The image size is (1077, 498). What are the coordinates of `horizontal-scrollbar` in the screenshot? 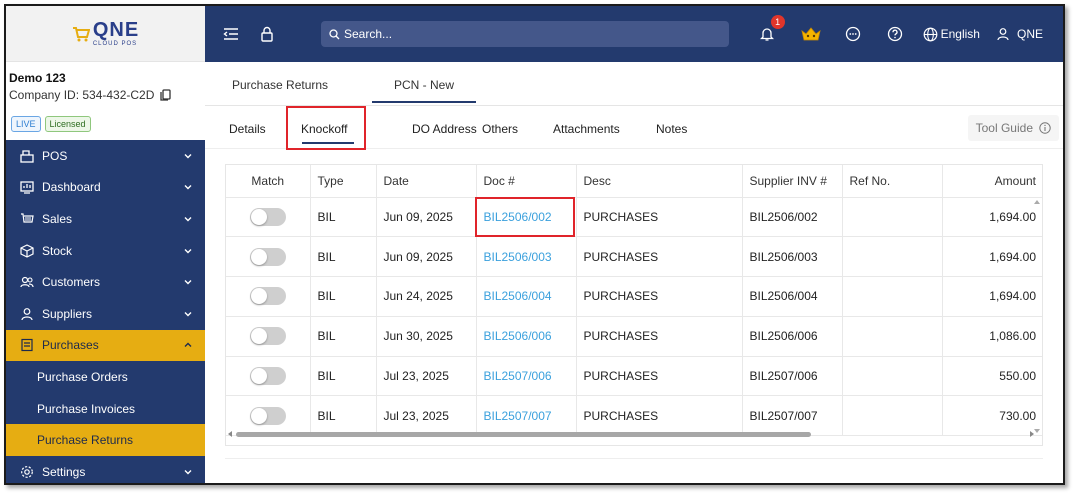 It's located at (634, 434).